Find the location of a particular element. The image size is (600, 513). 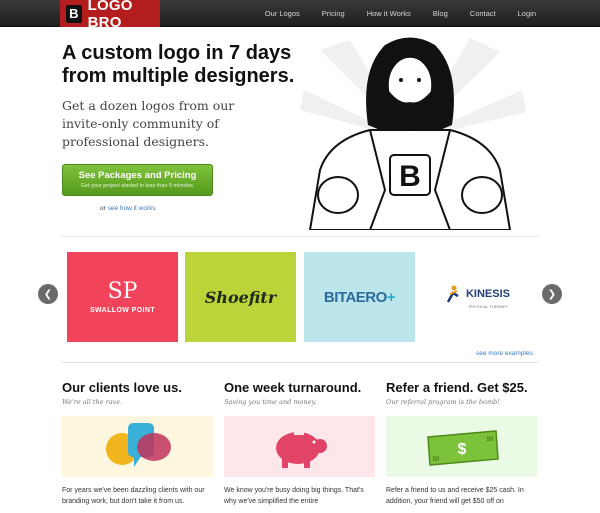

feature-image-turnaround is located at coordinates (299, 446).